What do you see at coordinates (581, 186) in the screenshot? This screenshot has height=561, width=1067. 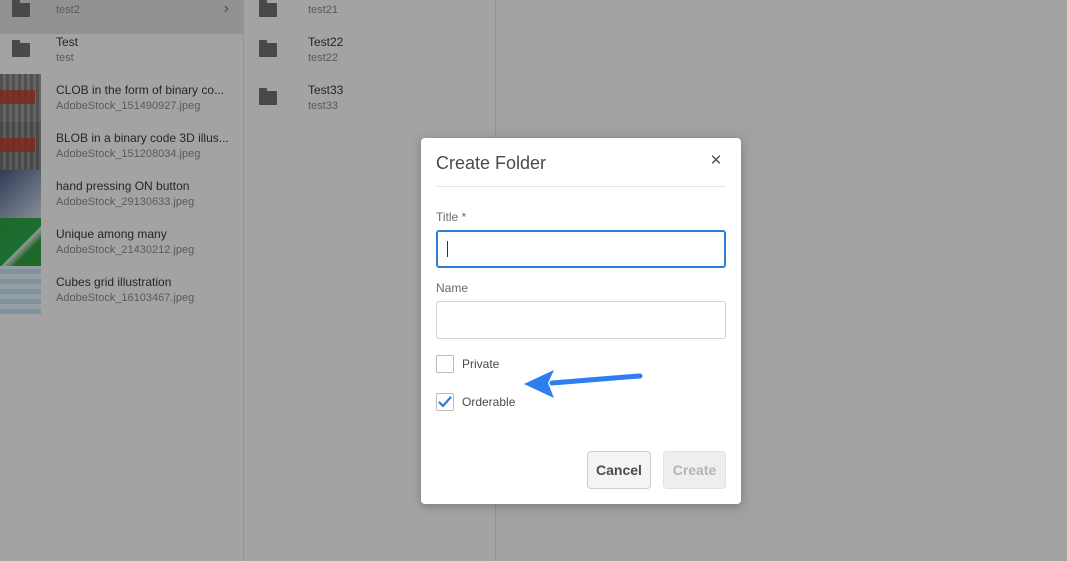 I see `dialog-divider` at bounding box center [581, 186].